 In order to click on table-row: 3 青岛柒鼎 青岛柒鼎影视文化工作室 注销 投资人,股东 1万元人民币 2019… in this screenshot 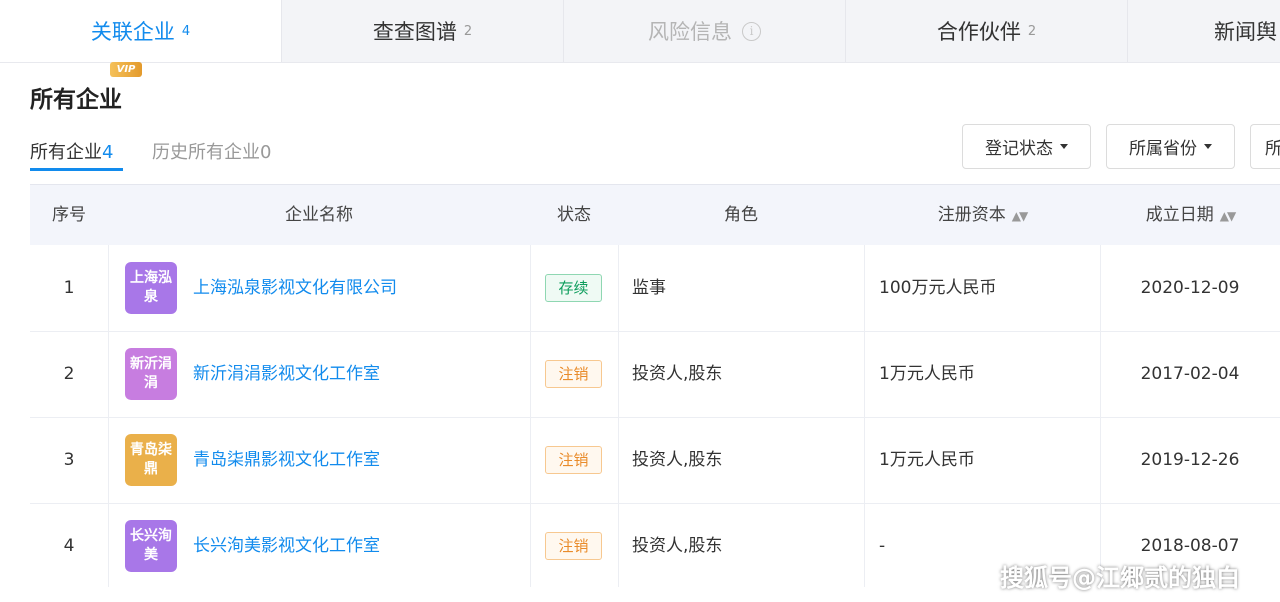, I will do `click(655, 460)`.